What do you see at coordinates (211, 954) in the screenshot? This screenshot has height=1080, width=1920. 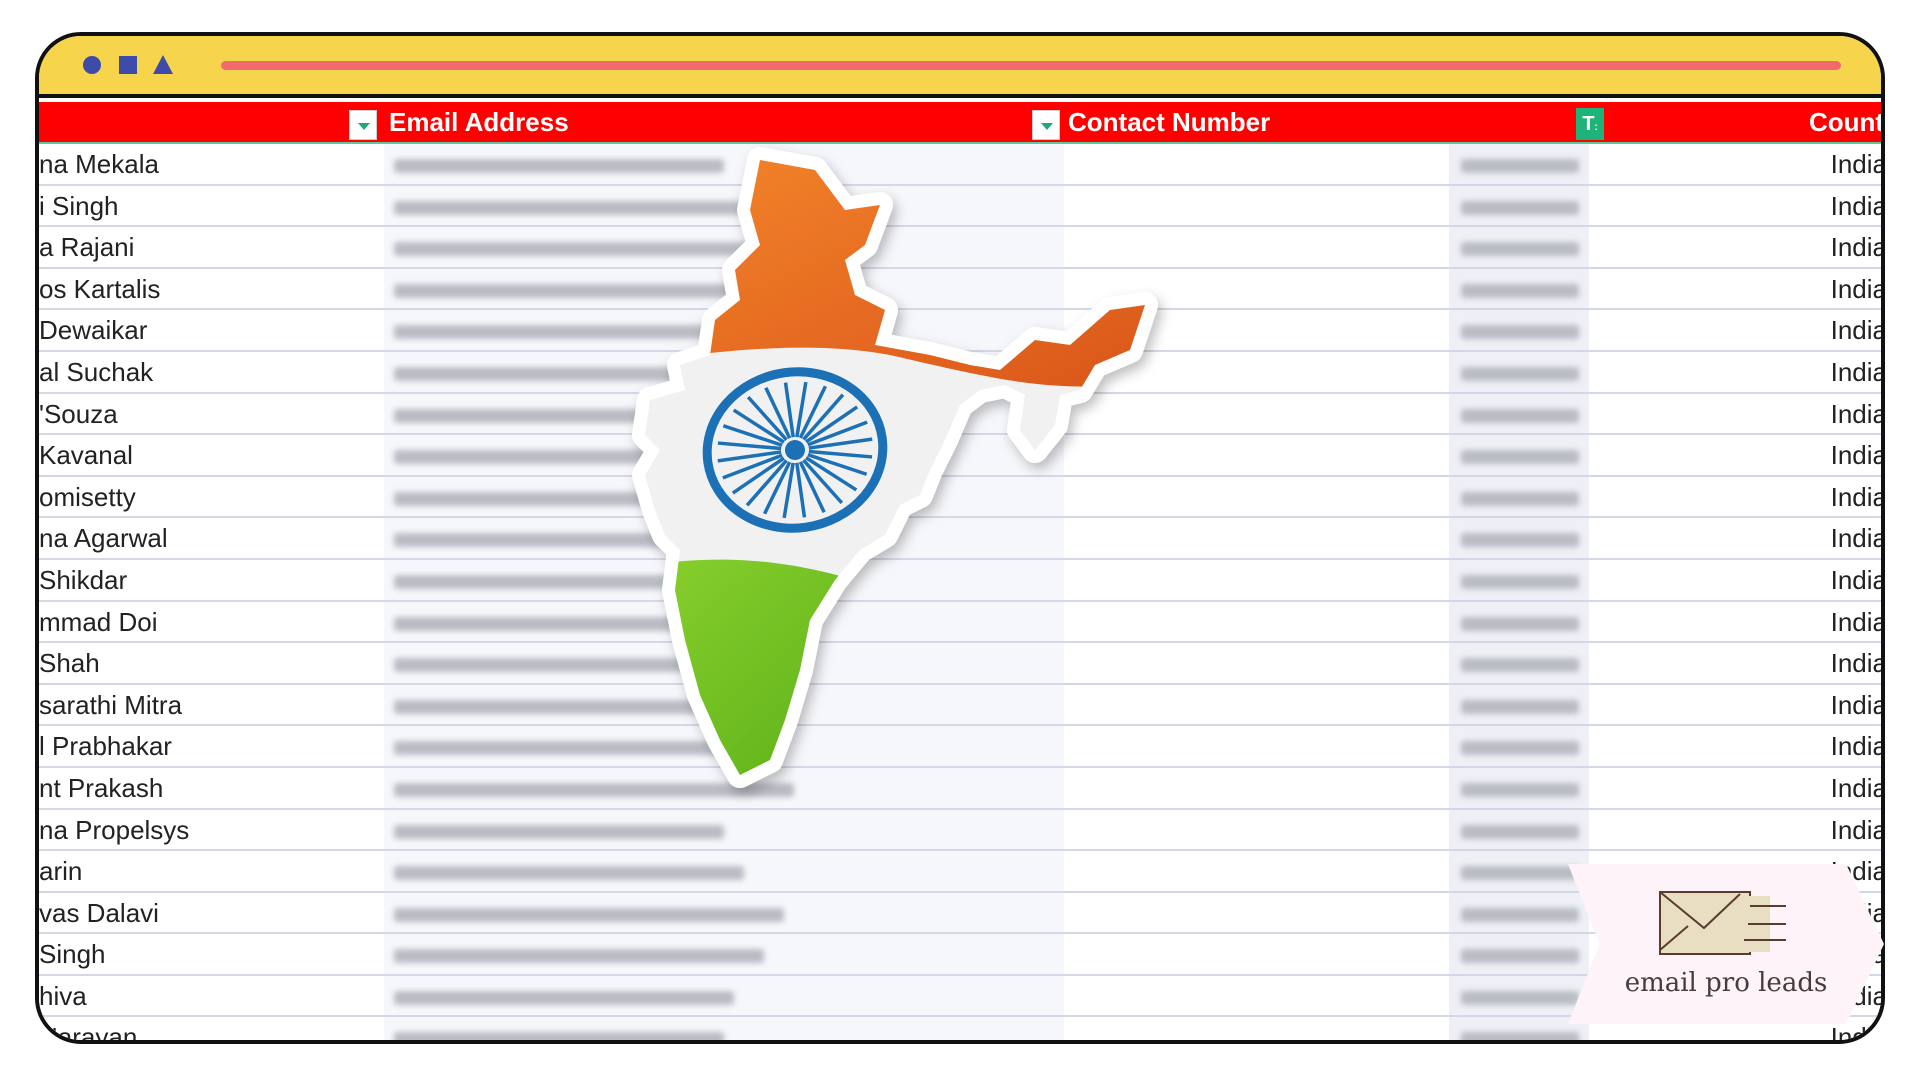 I see `name-cell: Singh` at bounding box center [211, 954].